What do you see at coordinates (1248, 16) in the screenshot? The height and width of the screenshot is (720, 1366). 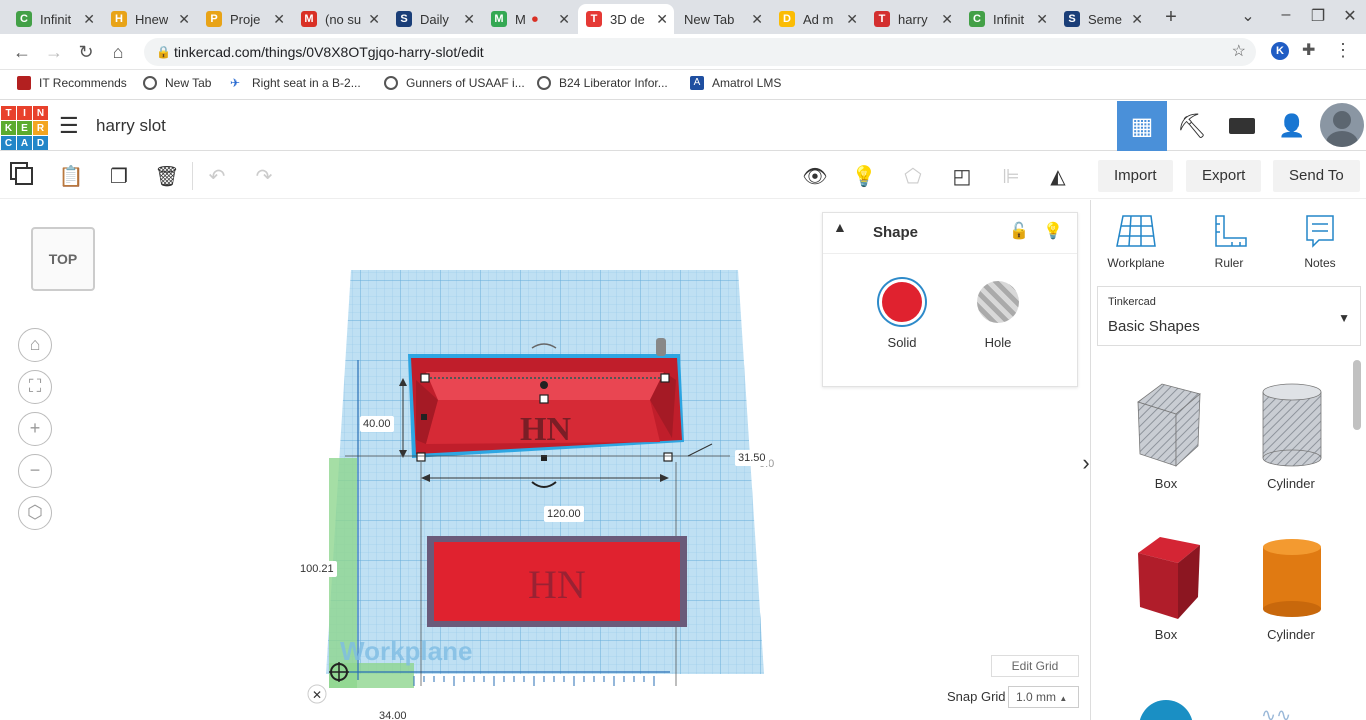 I see `tab-search-chevron-icon: ⌄` at bounding box center [1248, 16].